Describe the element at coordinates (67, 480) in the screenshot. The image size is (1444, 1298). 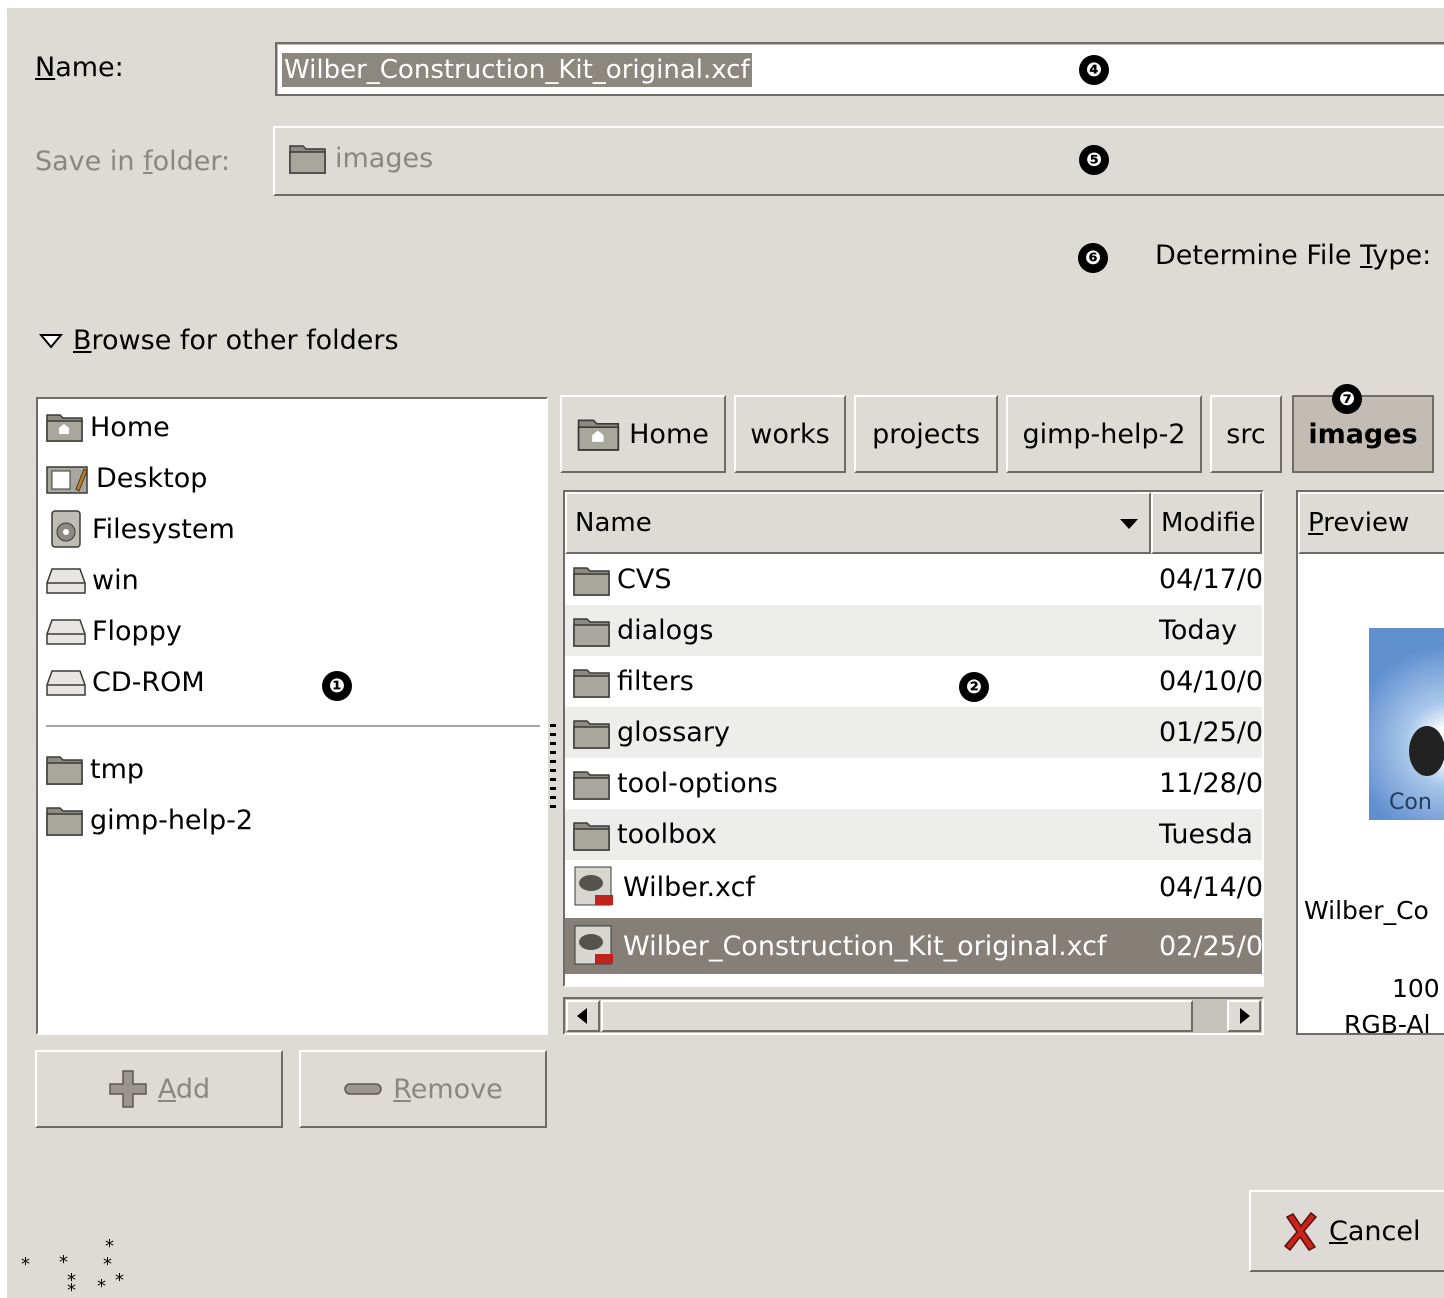
I see `desktop-icon` at that location.